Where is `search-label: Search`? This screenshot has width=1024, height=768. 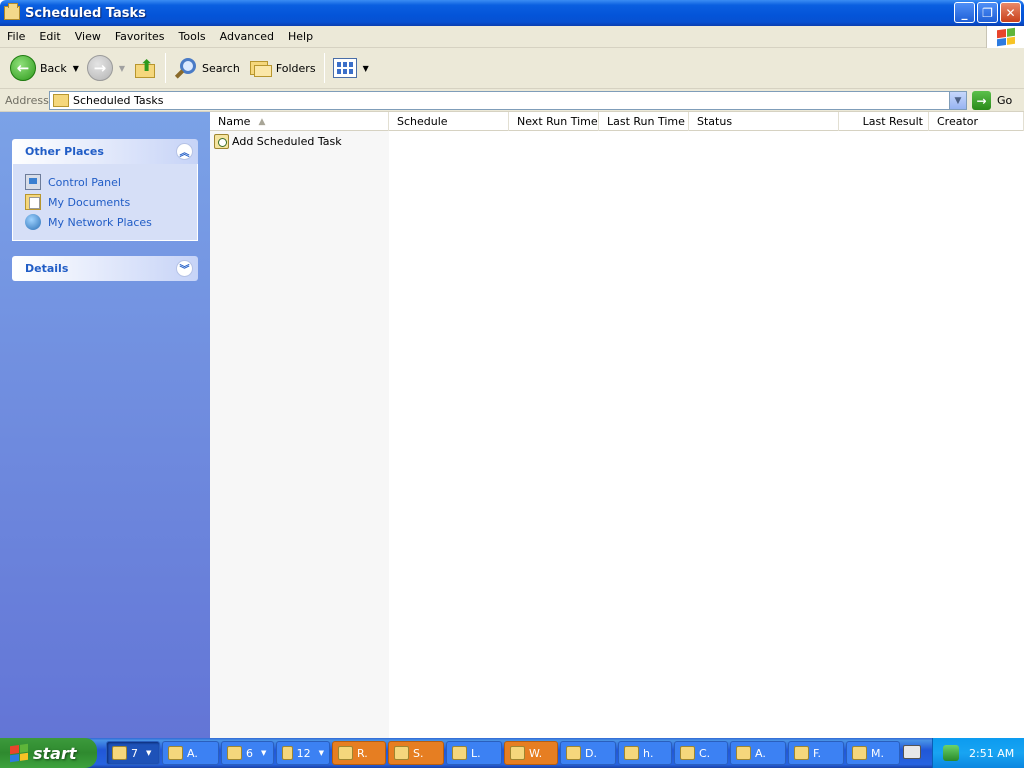
search-label: Search is located at coordinates (221, 68).